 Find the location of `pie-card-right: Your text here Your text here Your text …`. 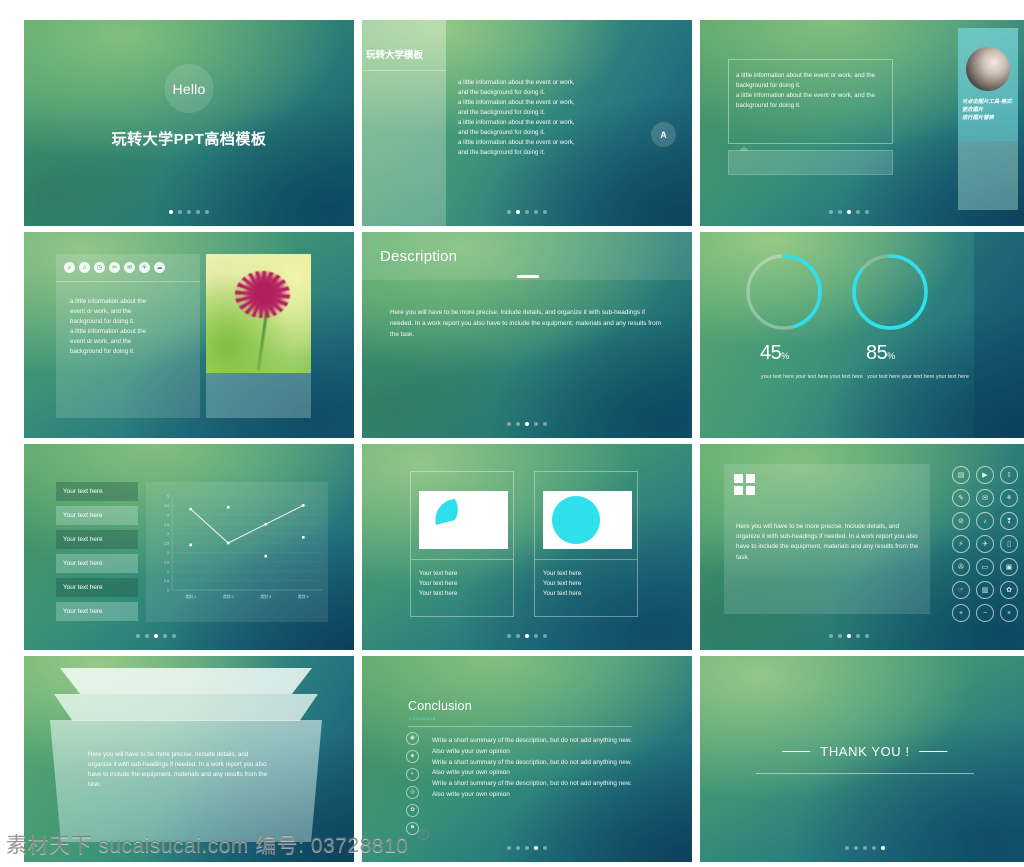

pie-card-right: Your text here Your text here Your text … is located at coordinates (586, 544).